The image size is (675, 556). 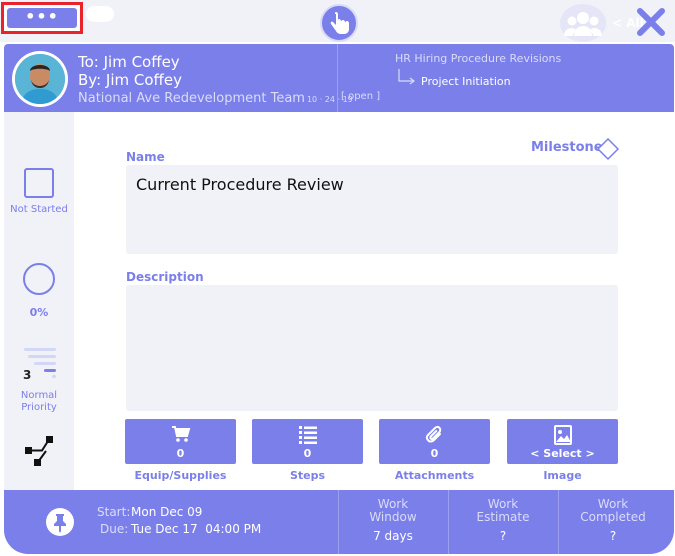 I want to click on image-button: < Select >, so click(x=562, y=441).